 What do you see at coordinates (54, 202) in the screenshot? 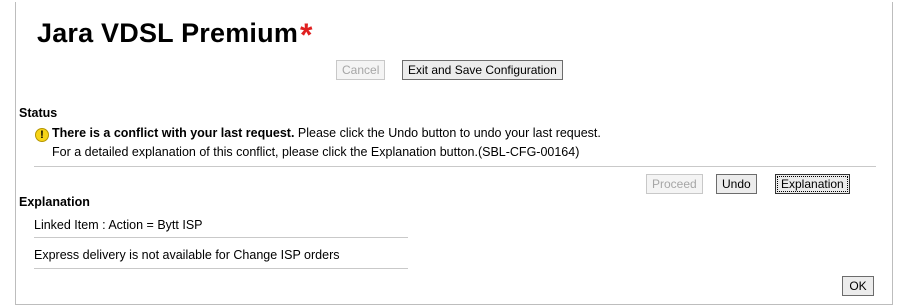
I see `explanation-heading: Explanation` at bounding box center [54, 202].